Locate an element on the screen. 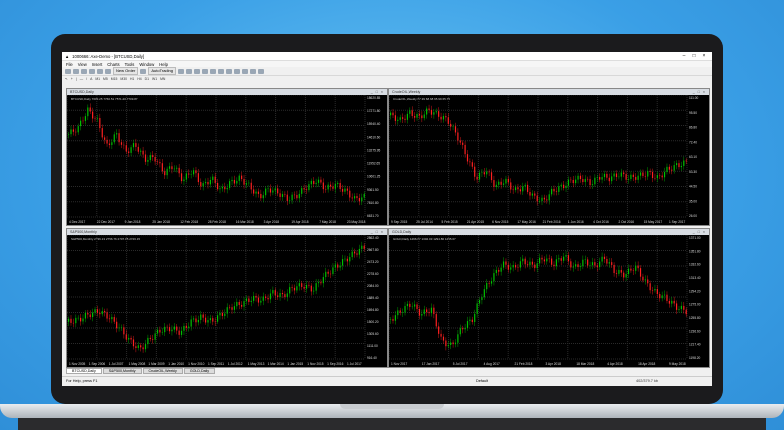 The height and width of the screenshot is (430, 784). profiles-icon is located at coordinates (76, 71).